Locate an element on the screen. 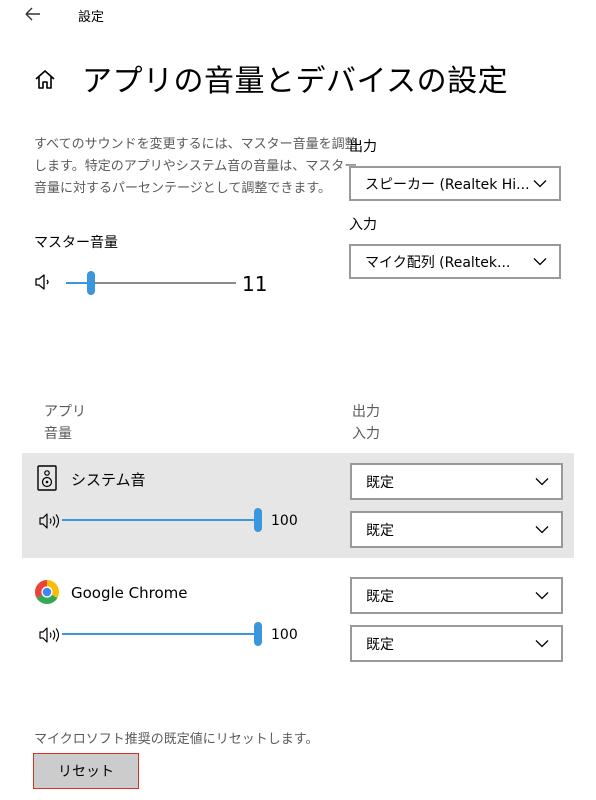  speaker-device-icon is located at coordinates (47, 478).